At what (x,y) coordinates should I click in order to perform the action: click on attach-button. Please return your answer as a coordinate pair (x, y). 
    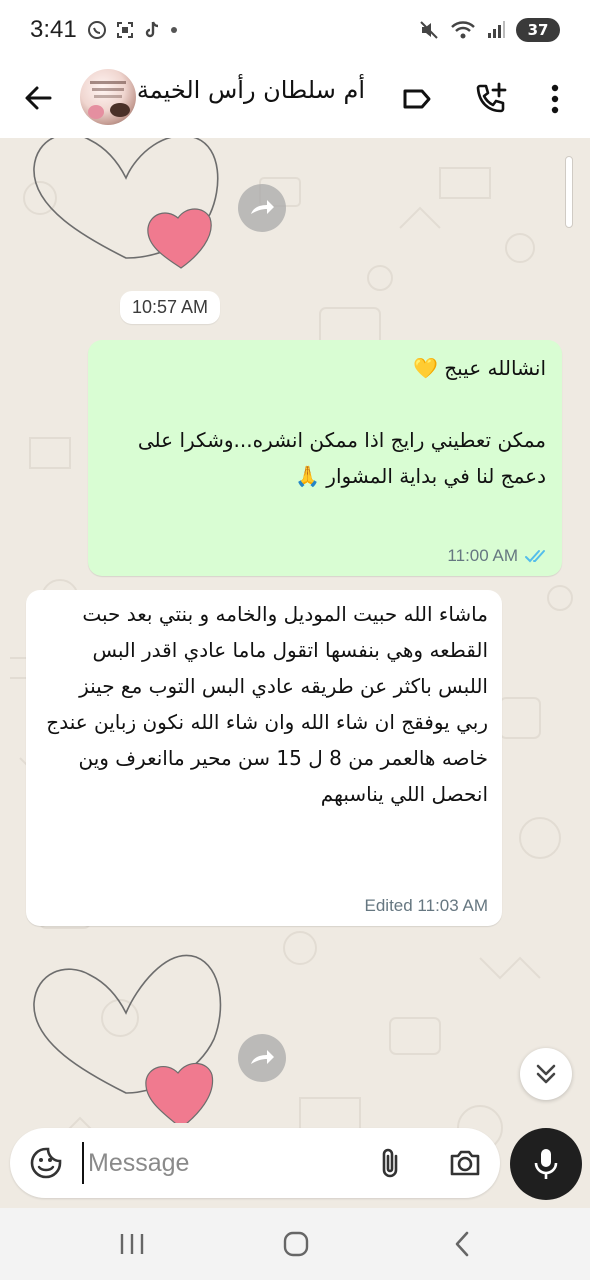
    Looking at the image, I should click on (391, 1163).